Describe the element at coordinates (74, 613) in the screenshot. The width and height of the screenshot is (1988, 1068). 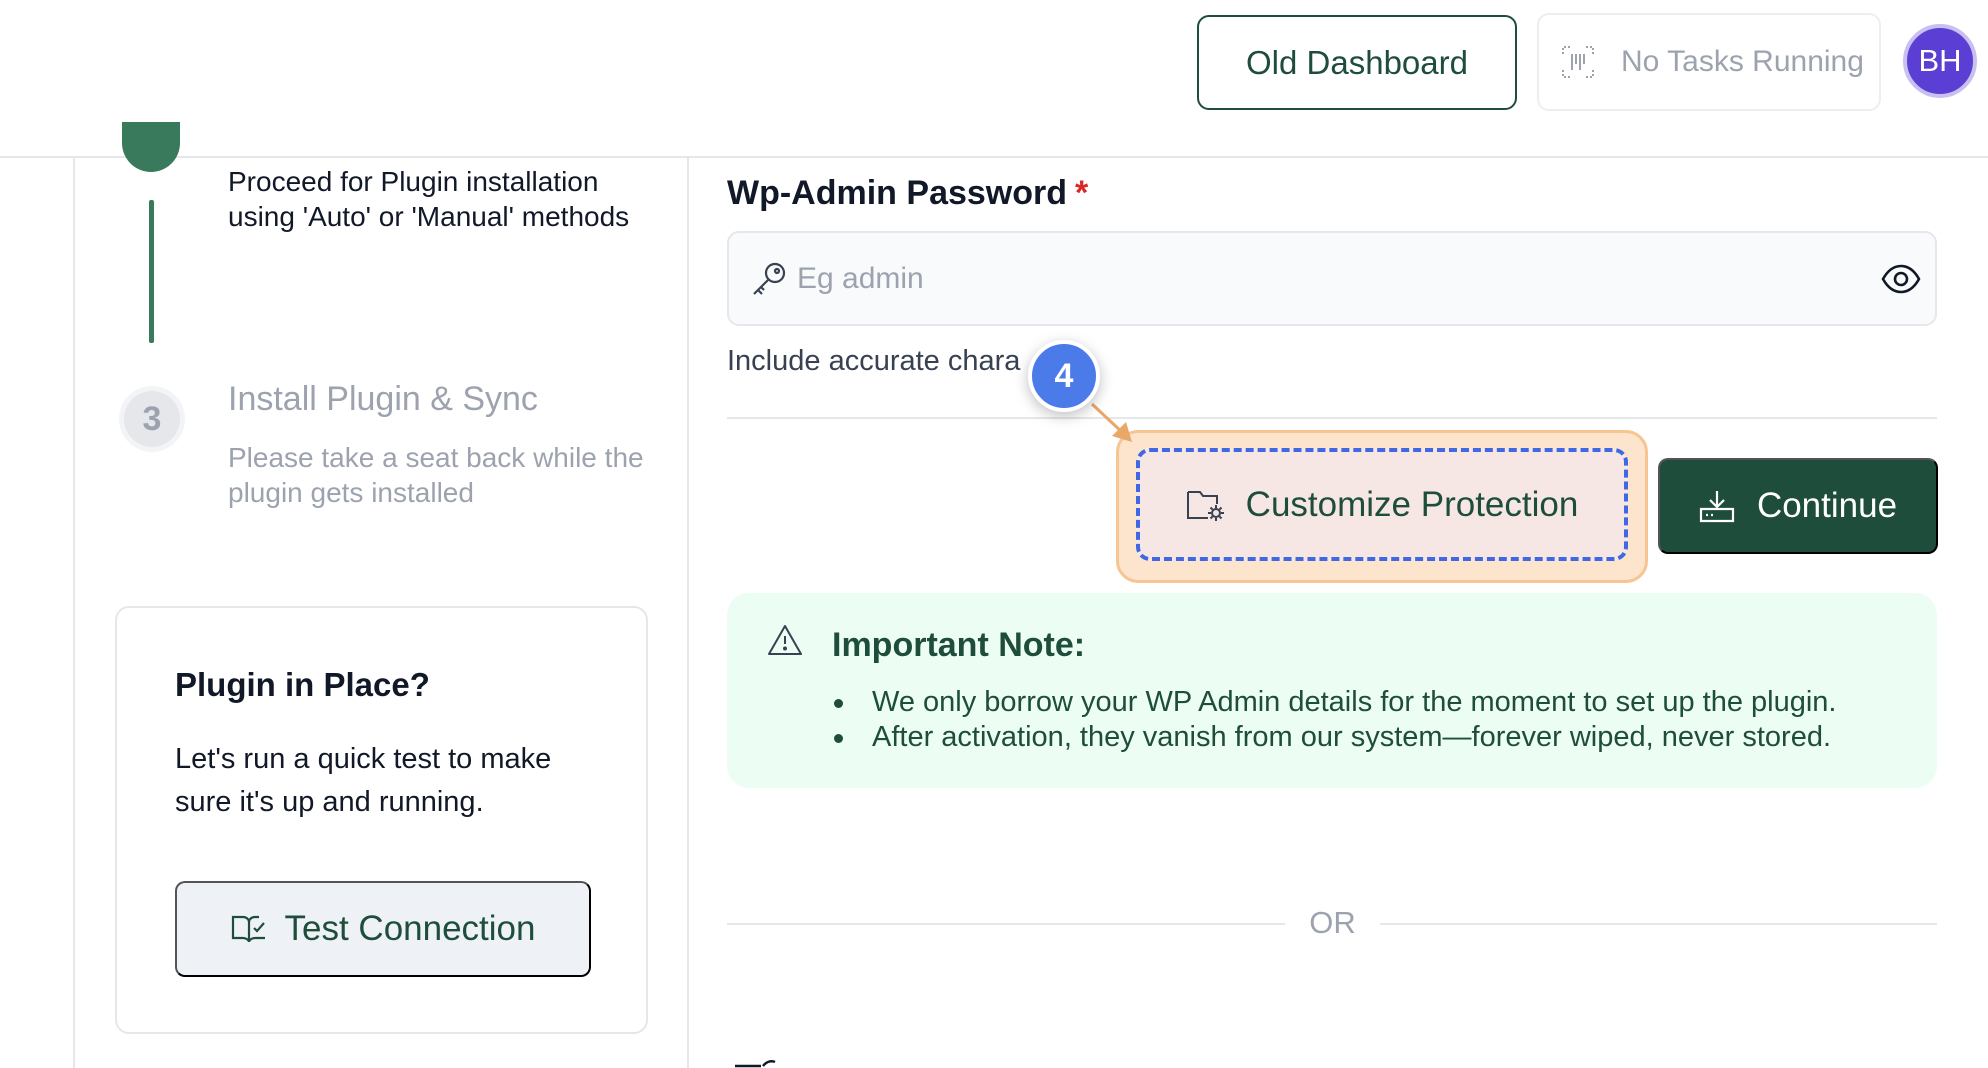
I see `left-rail-divider` at that location.